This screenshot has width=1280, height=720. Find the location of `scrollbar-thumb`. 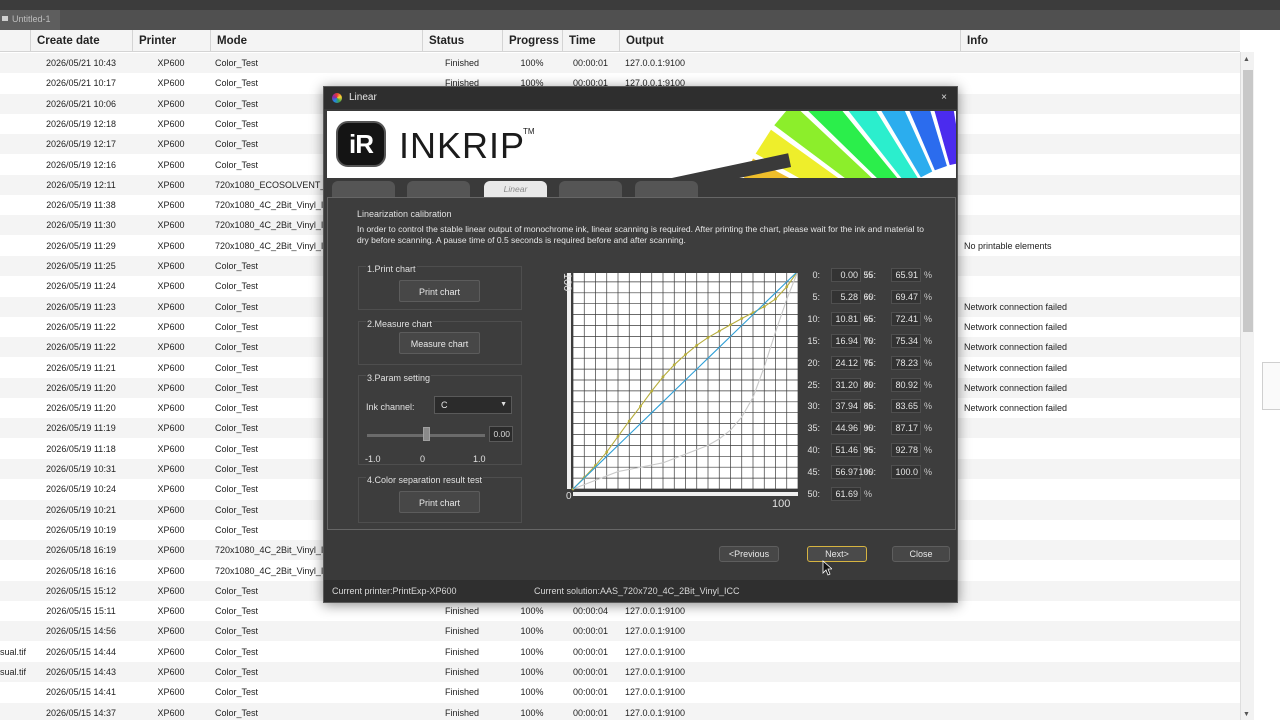

scrollbar-thumb is located at coordinates (1248, 201).